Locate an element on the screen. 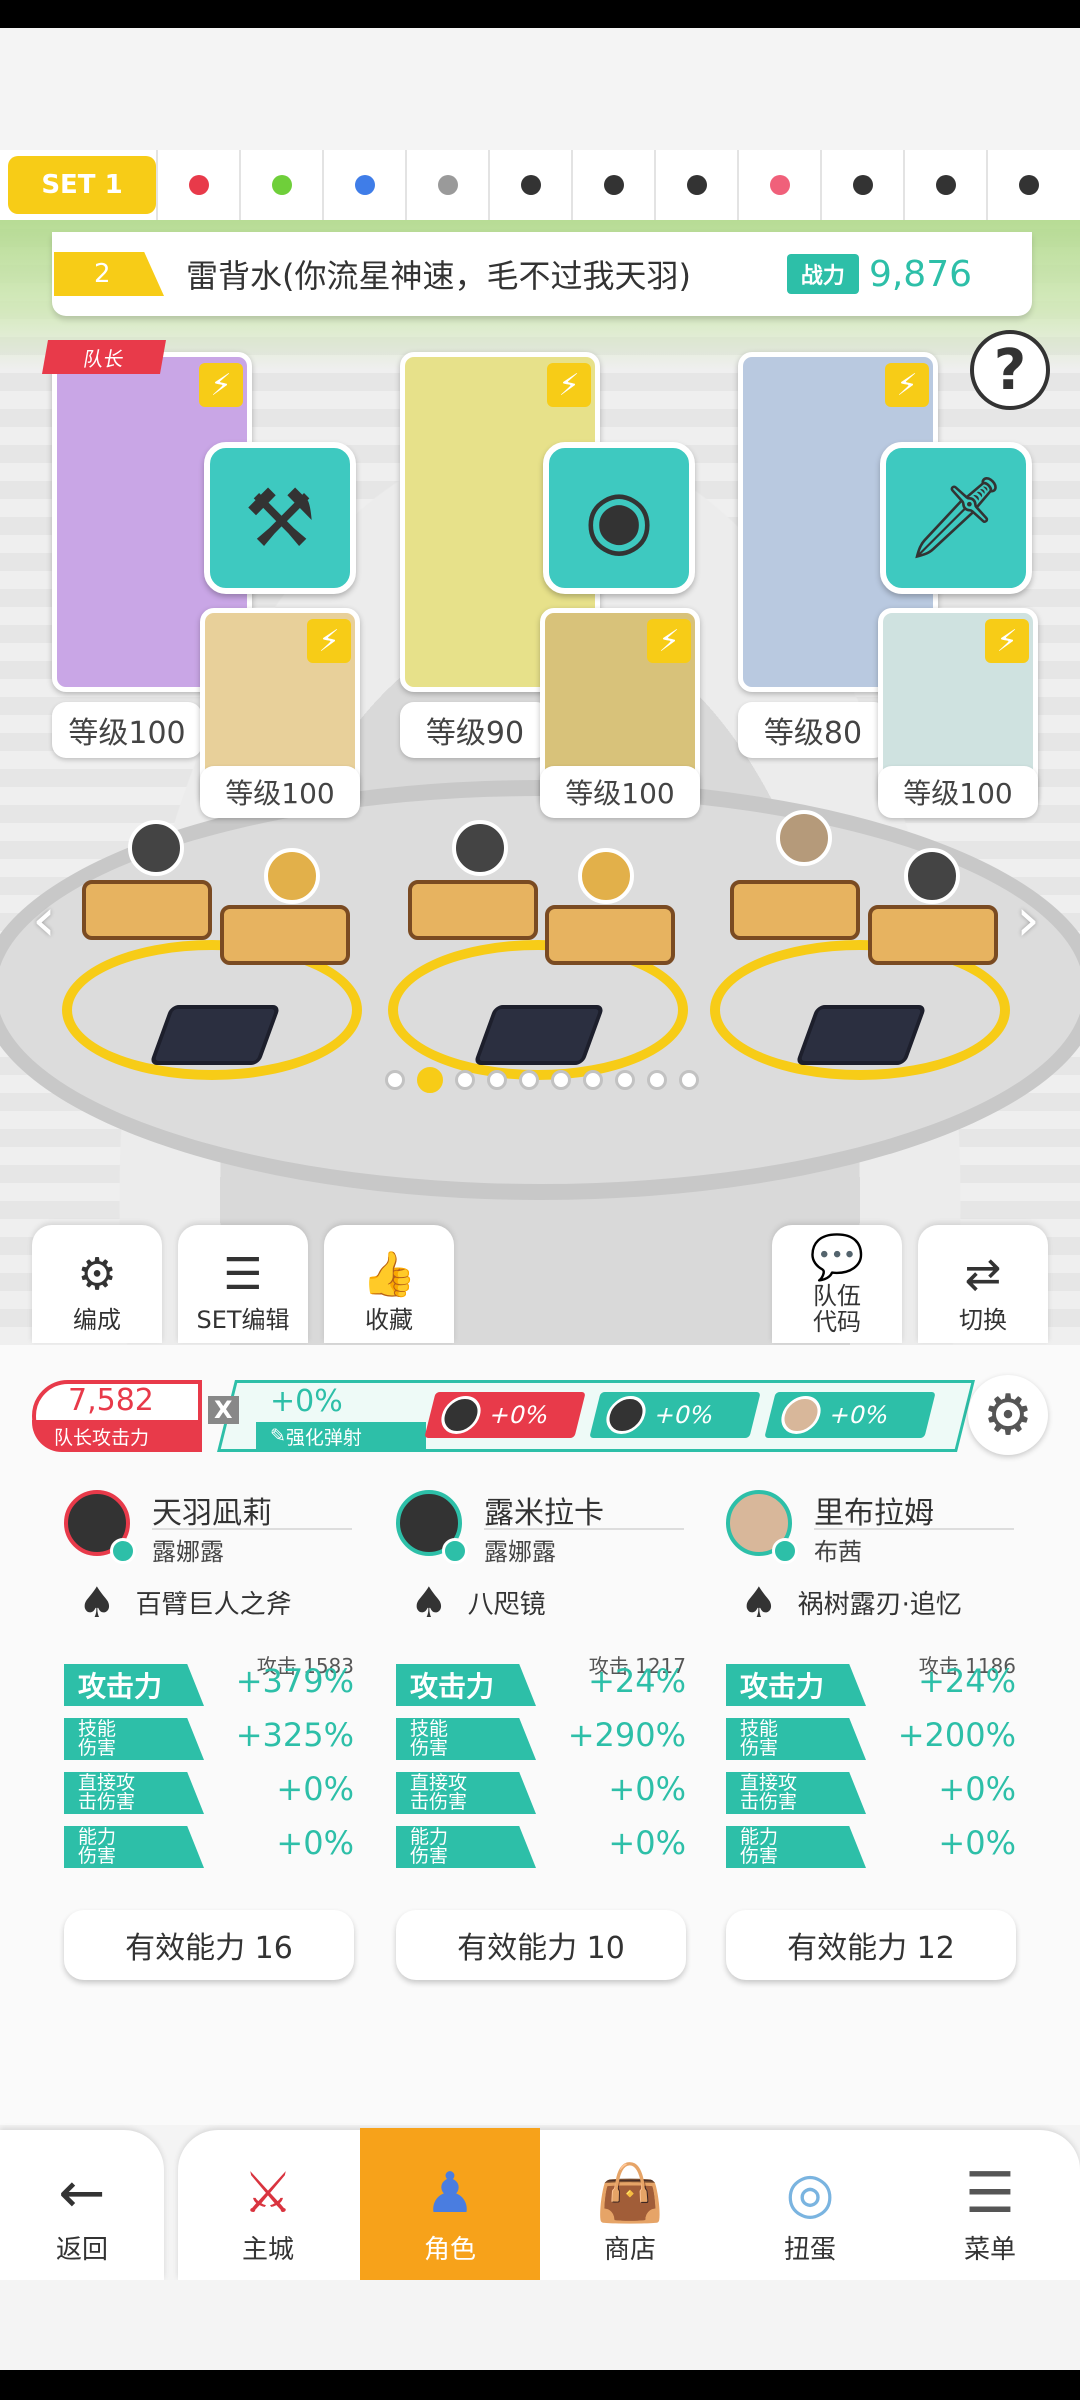 This screenshot has width=1080, height=2400. weapon-row: ♠ 祸树露刃·追忆 is located at coordinates (851, 1602).